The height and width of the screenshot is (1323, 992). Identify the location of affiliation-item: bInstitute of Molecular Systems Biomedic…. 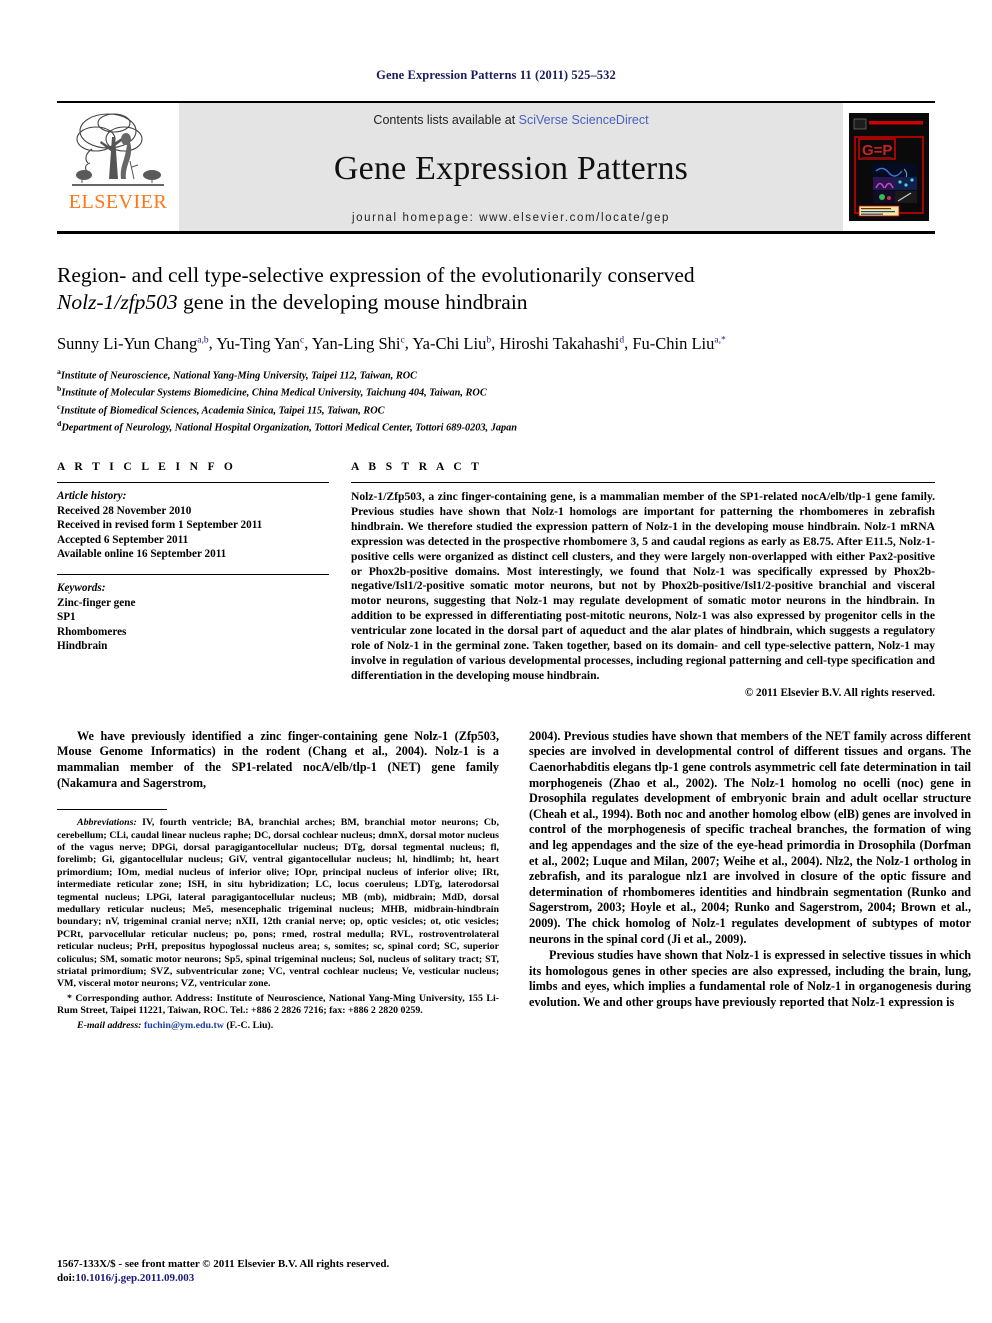
(496, 391).